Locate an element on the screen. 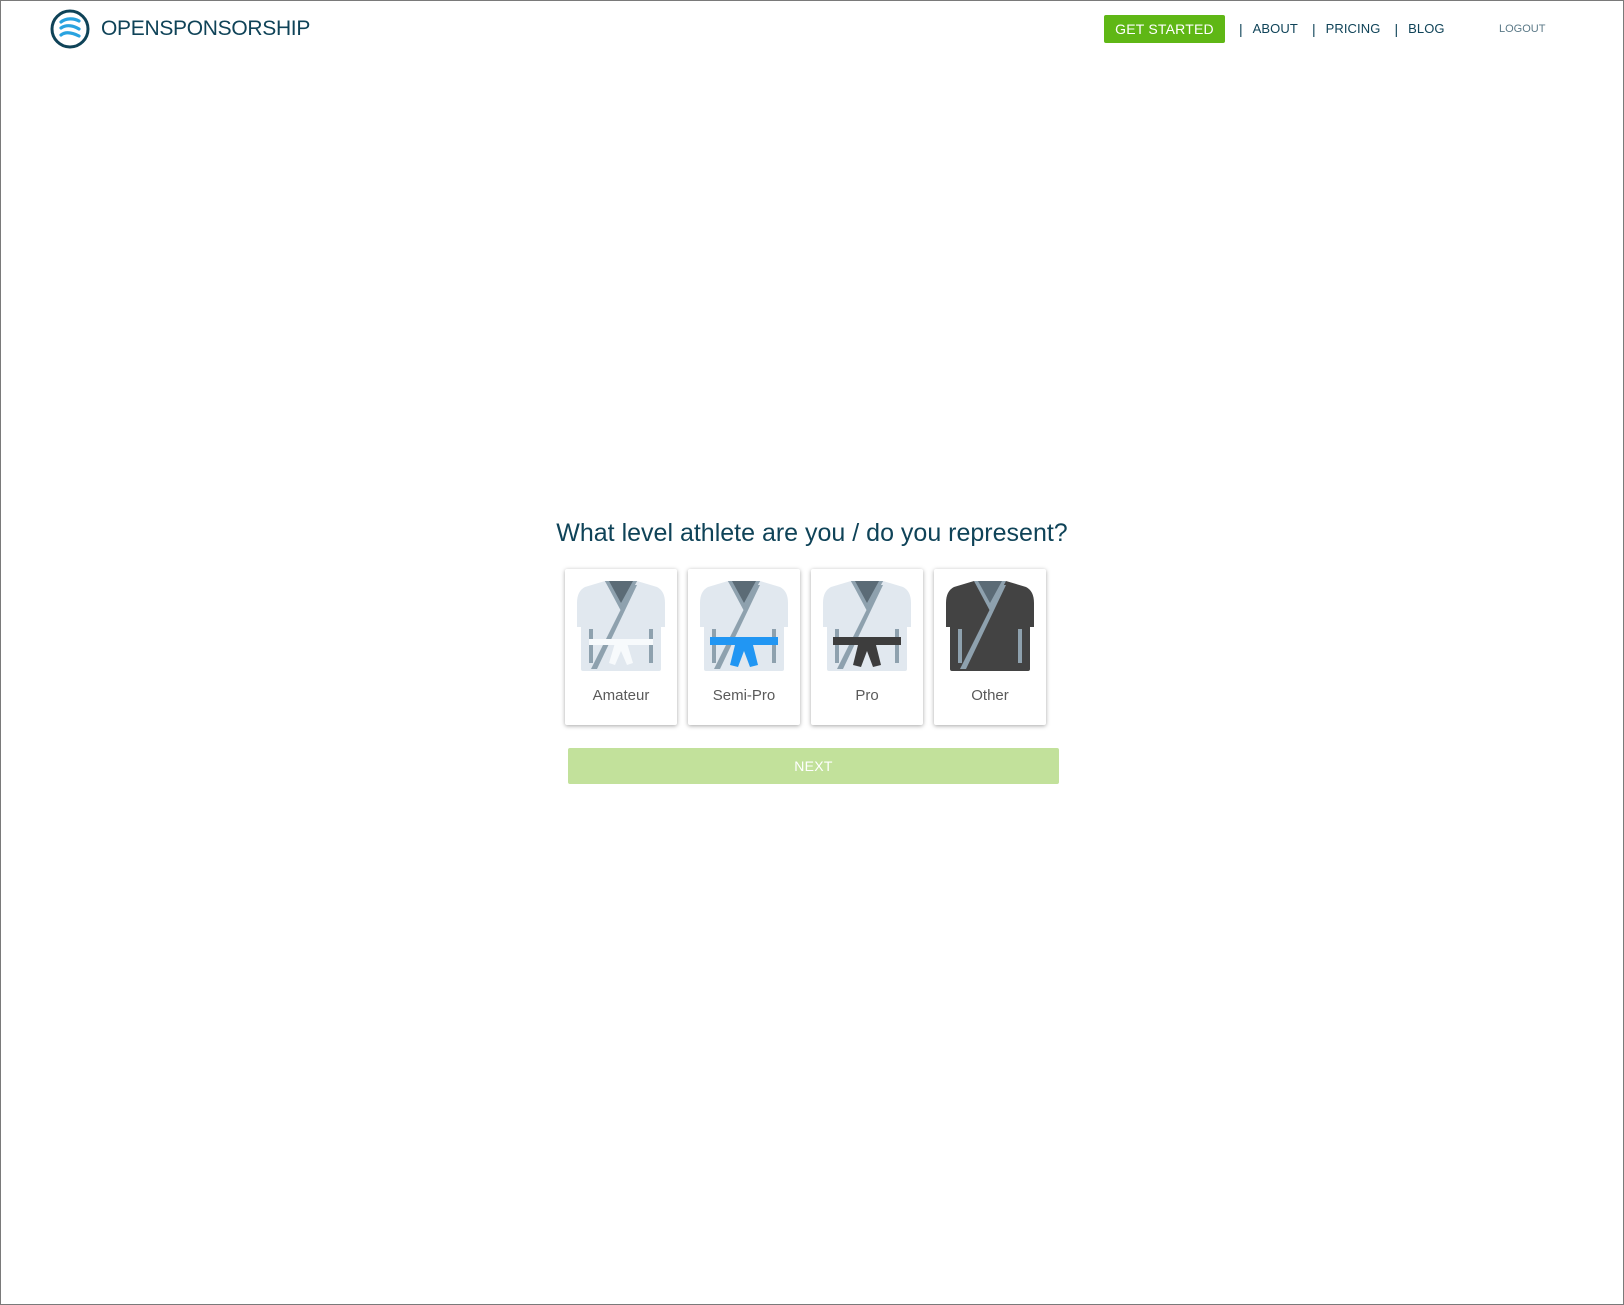 This screenshot has height=1305, width=1624. dark-gi-icon is located at coordinates (990, 626).